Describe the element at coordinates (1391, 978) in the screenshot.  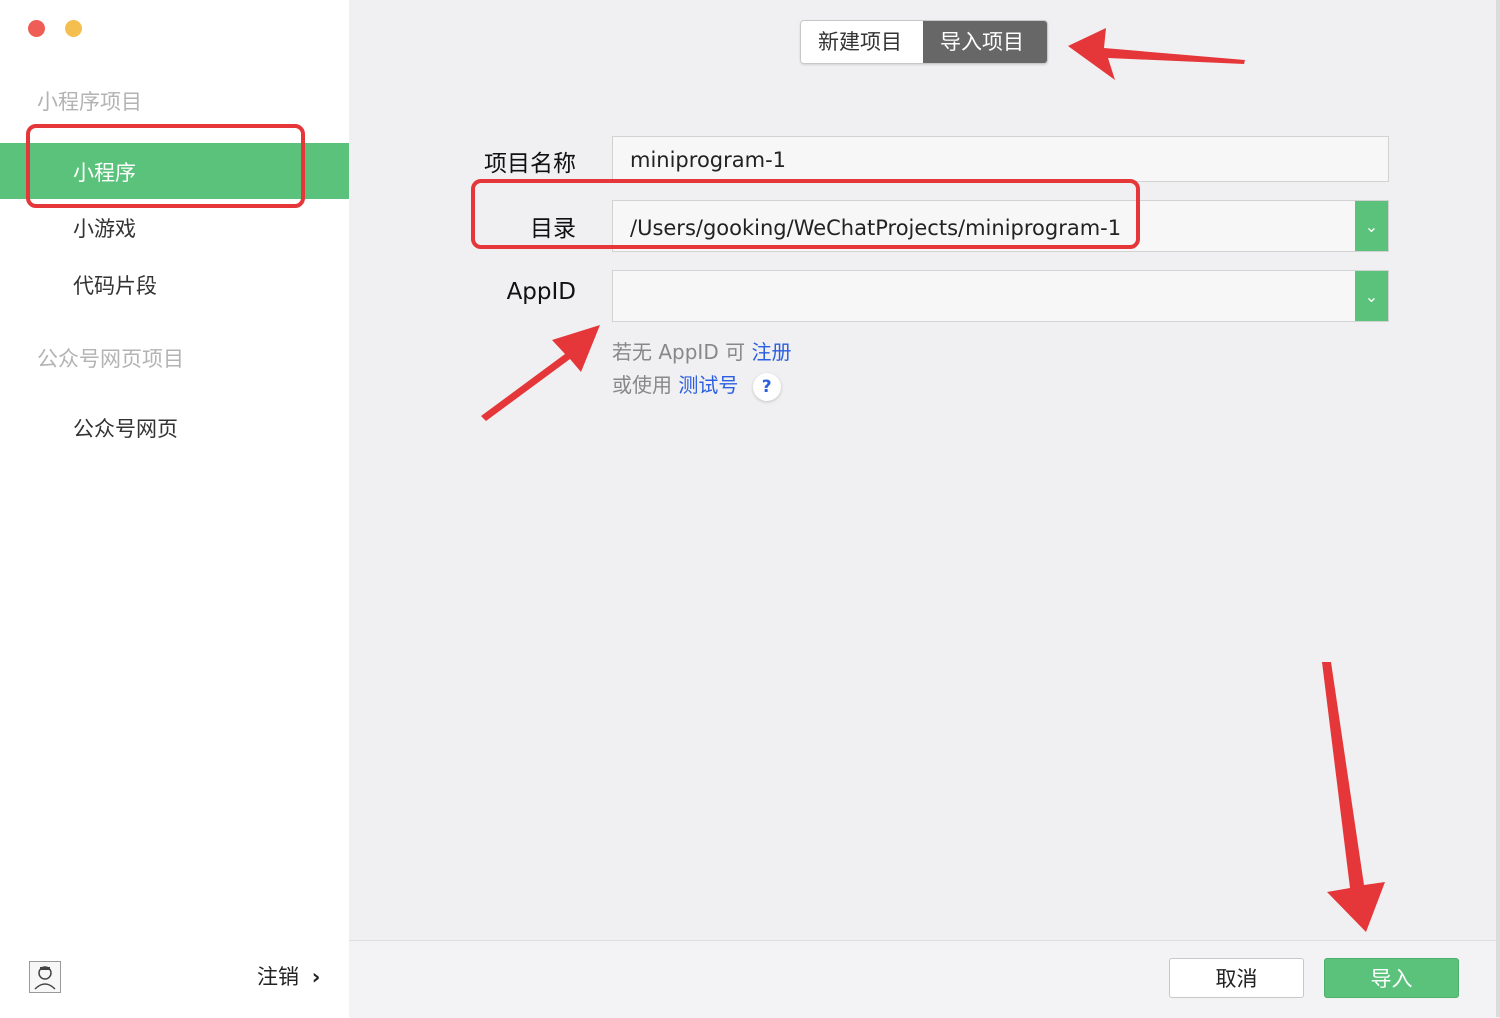
I see `import-button: 导入` at that location.